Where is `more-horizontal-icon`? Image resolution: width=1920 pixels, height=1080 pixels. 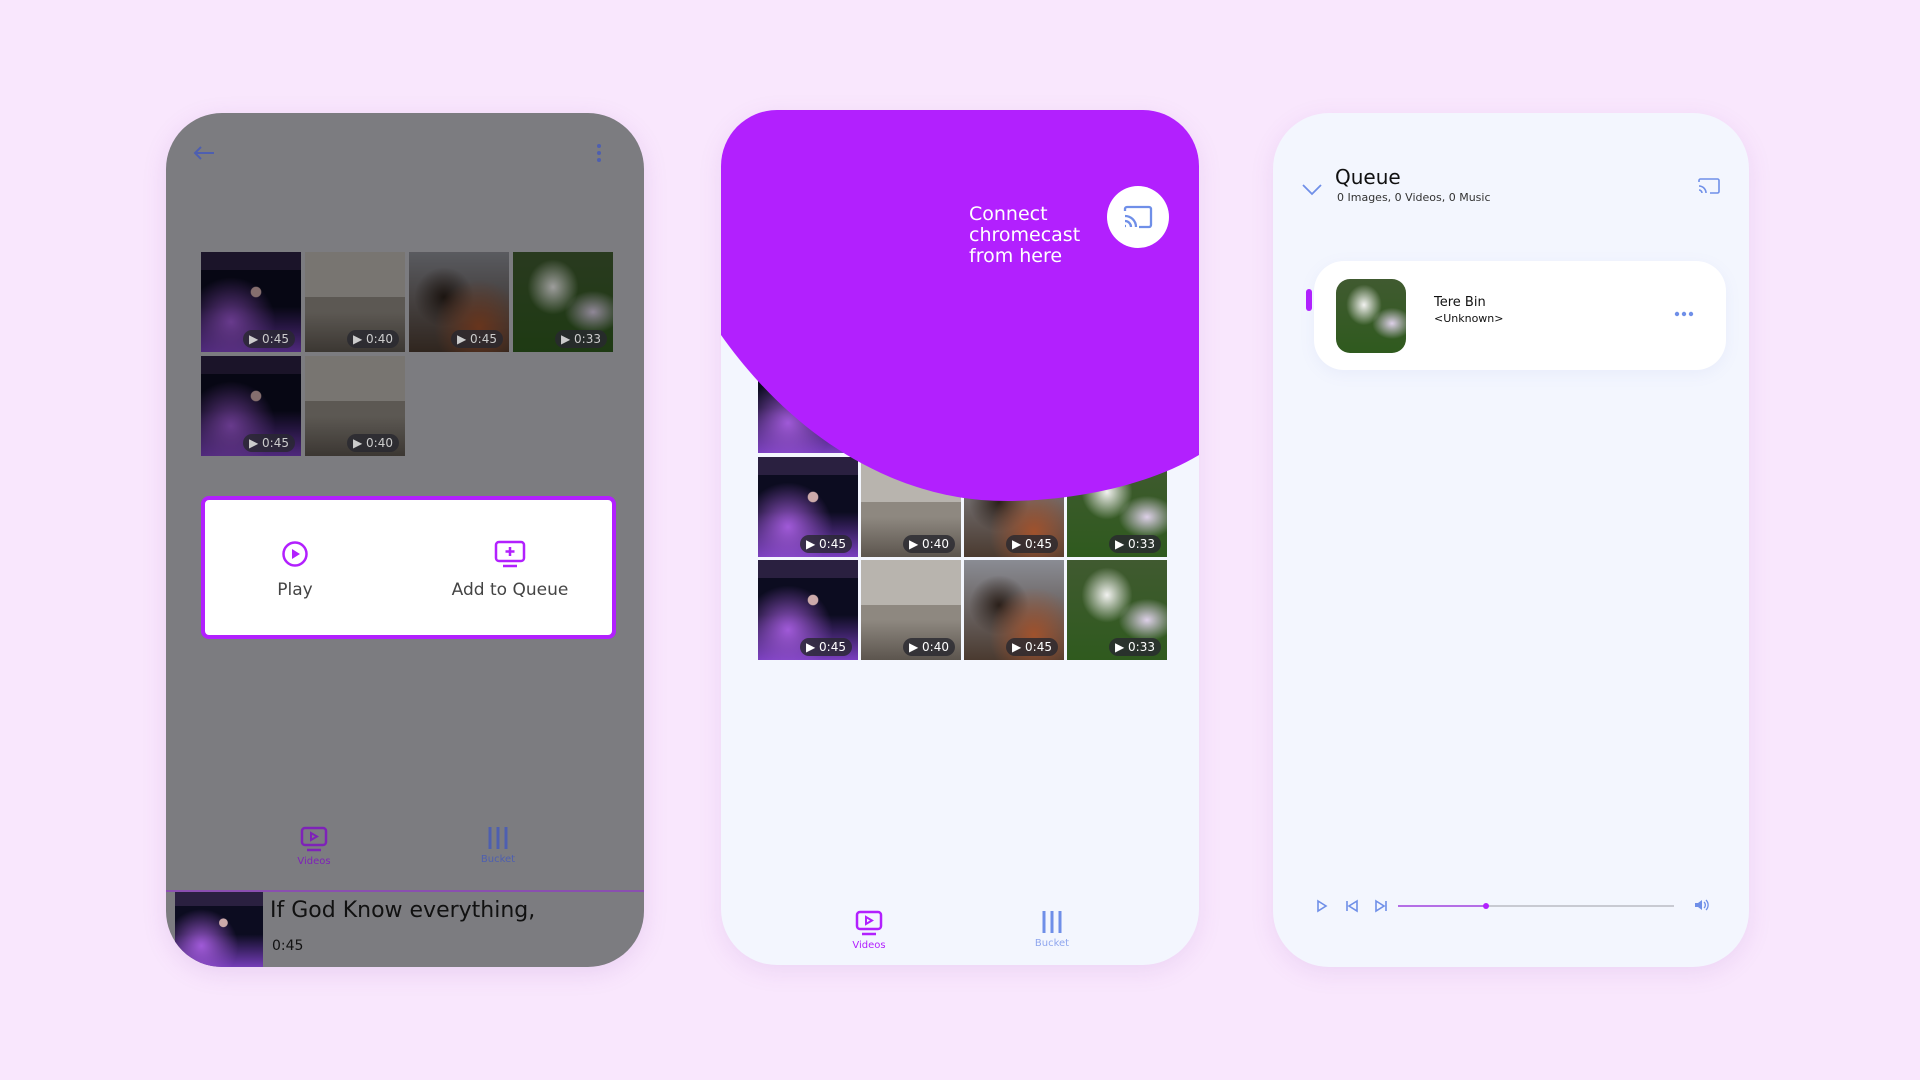 more-horizontal-icon is located at coordinates (1684, 314).